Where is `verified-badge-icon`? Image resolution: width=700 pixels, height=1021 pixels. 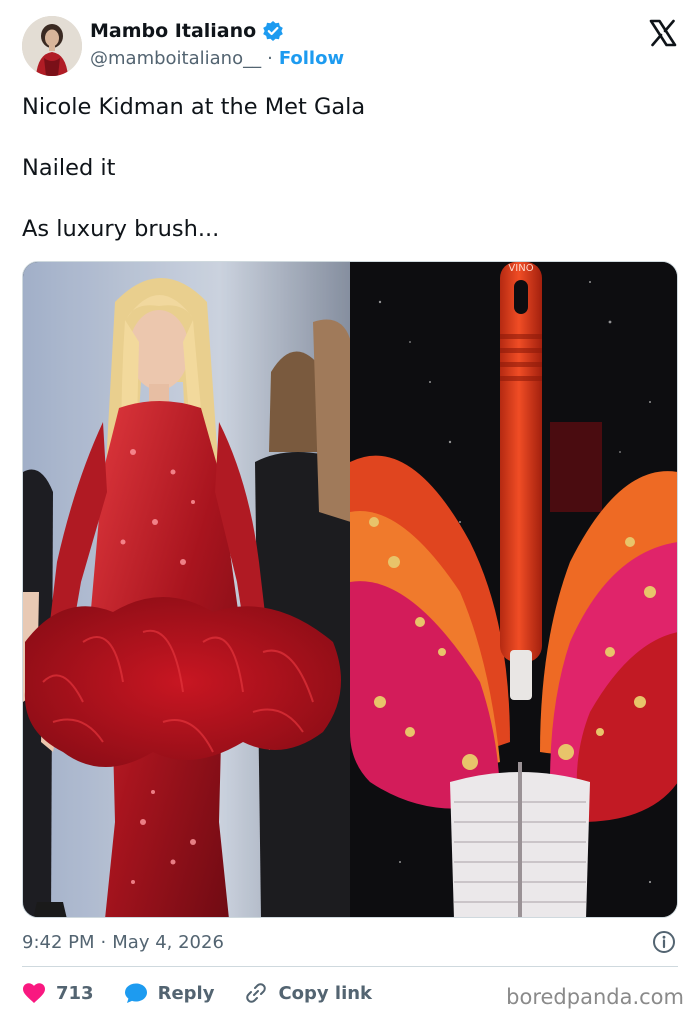 verified-badge-icon is located at coordinates (273, 31).